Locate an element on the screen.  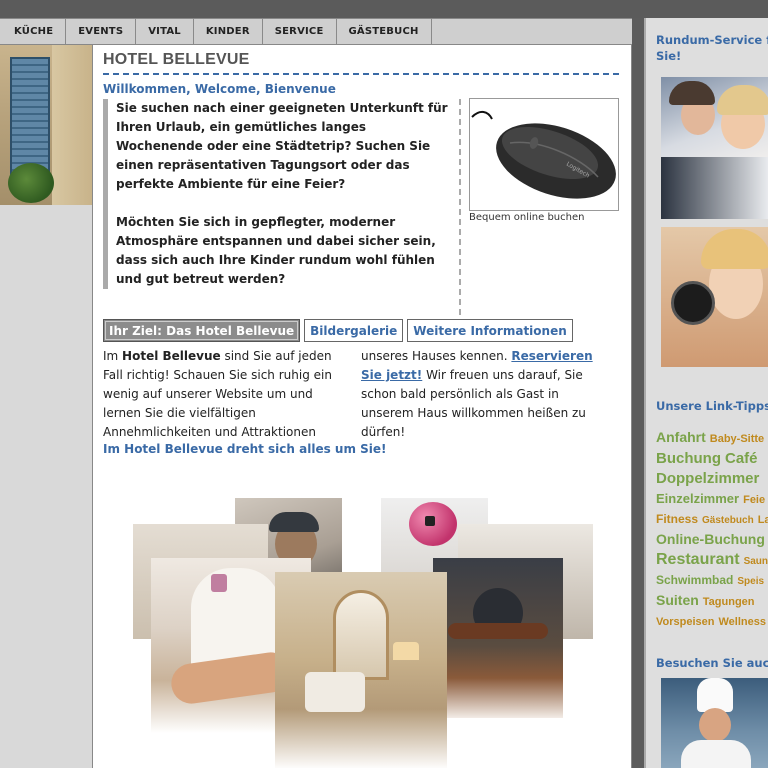
computer-mouse-image: Logitech is located at coordinates (544, 154).